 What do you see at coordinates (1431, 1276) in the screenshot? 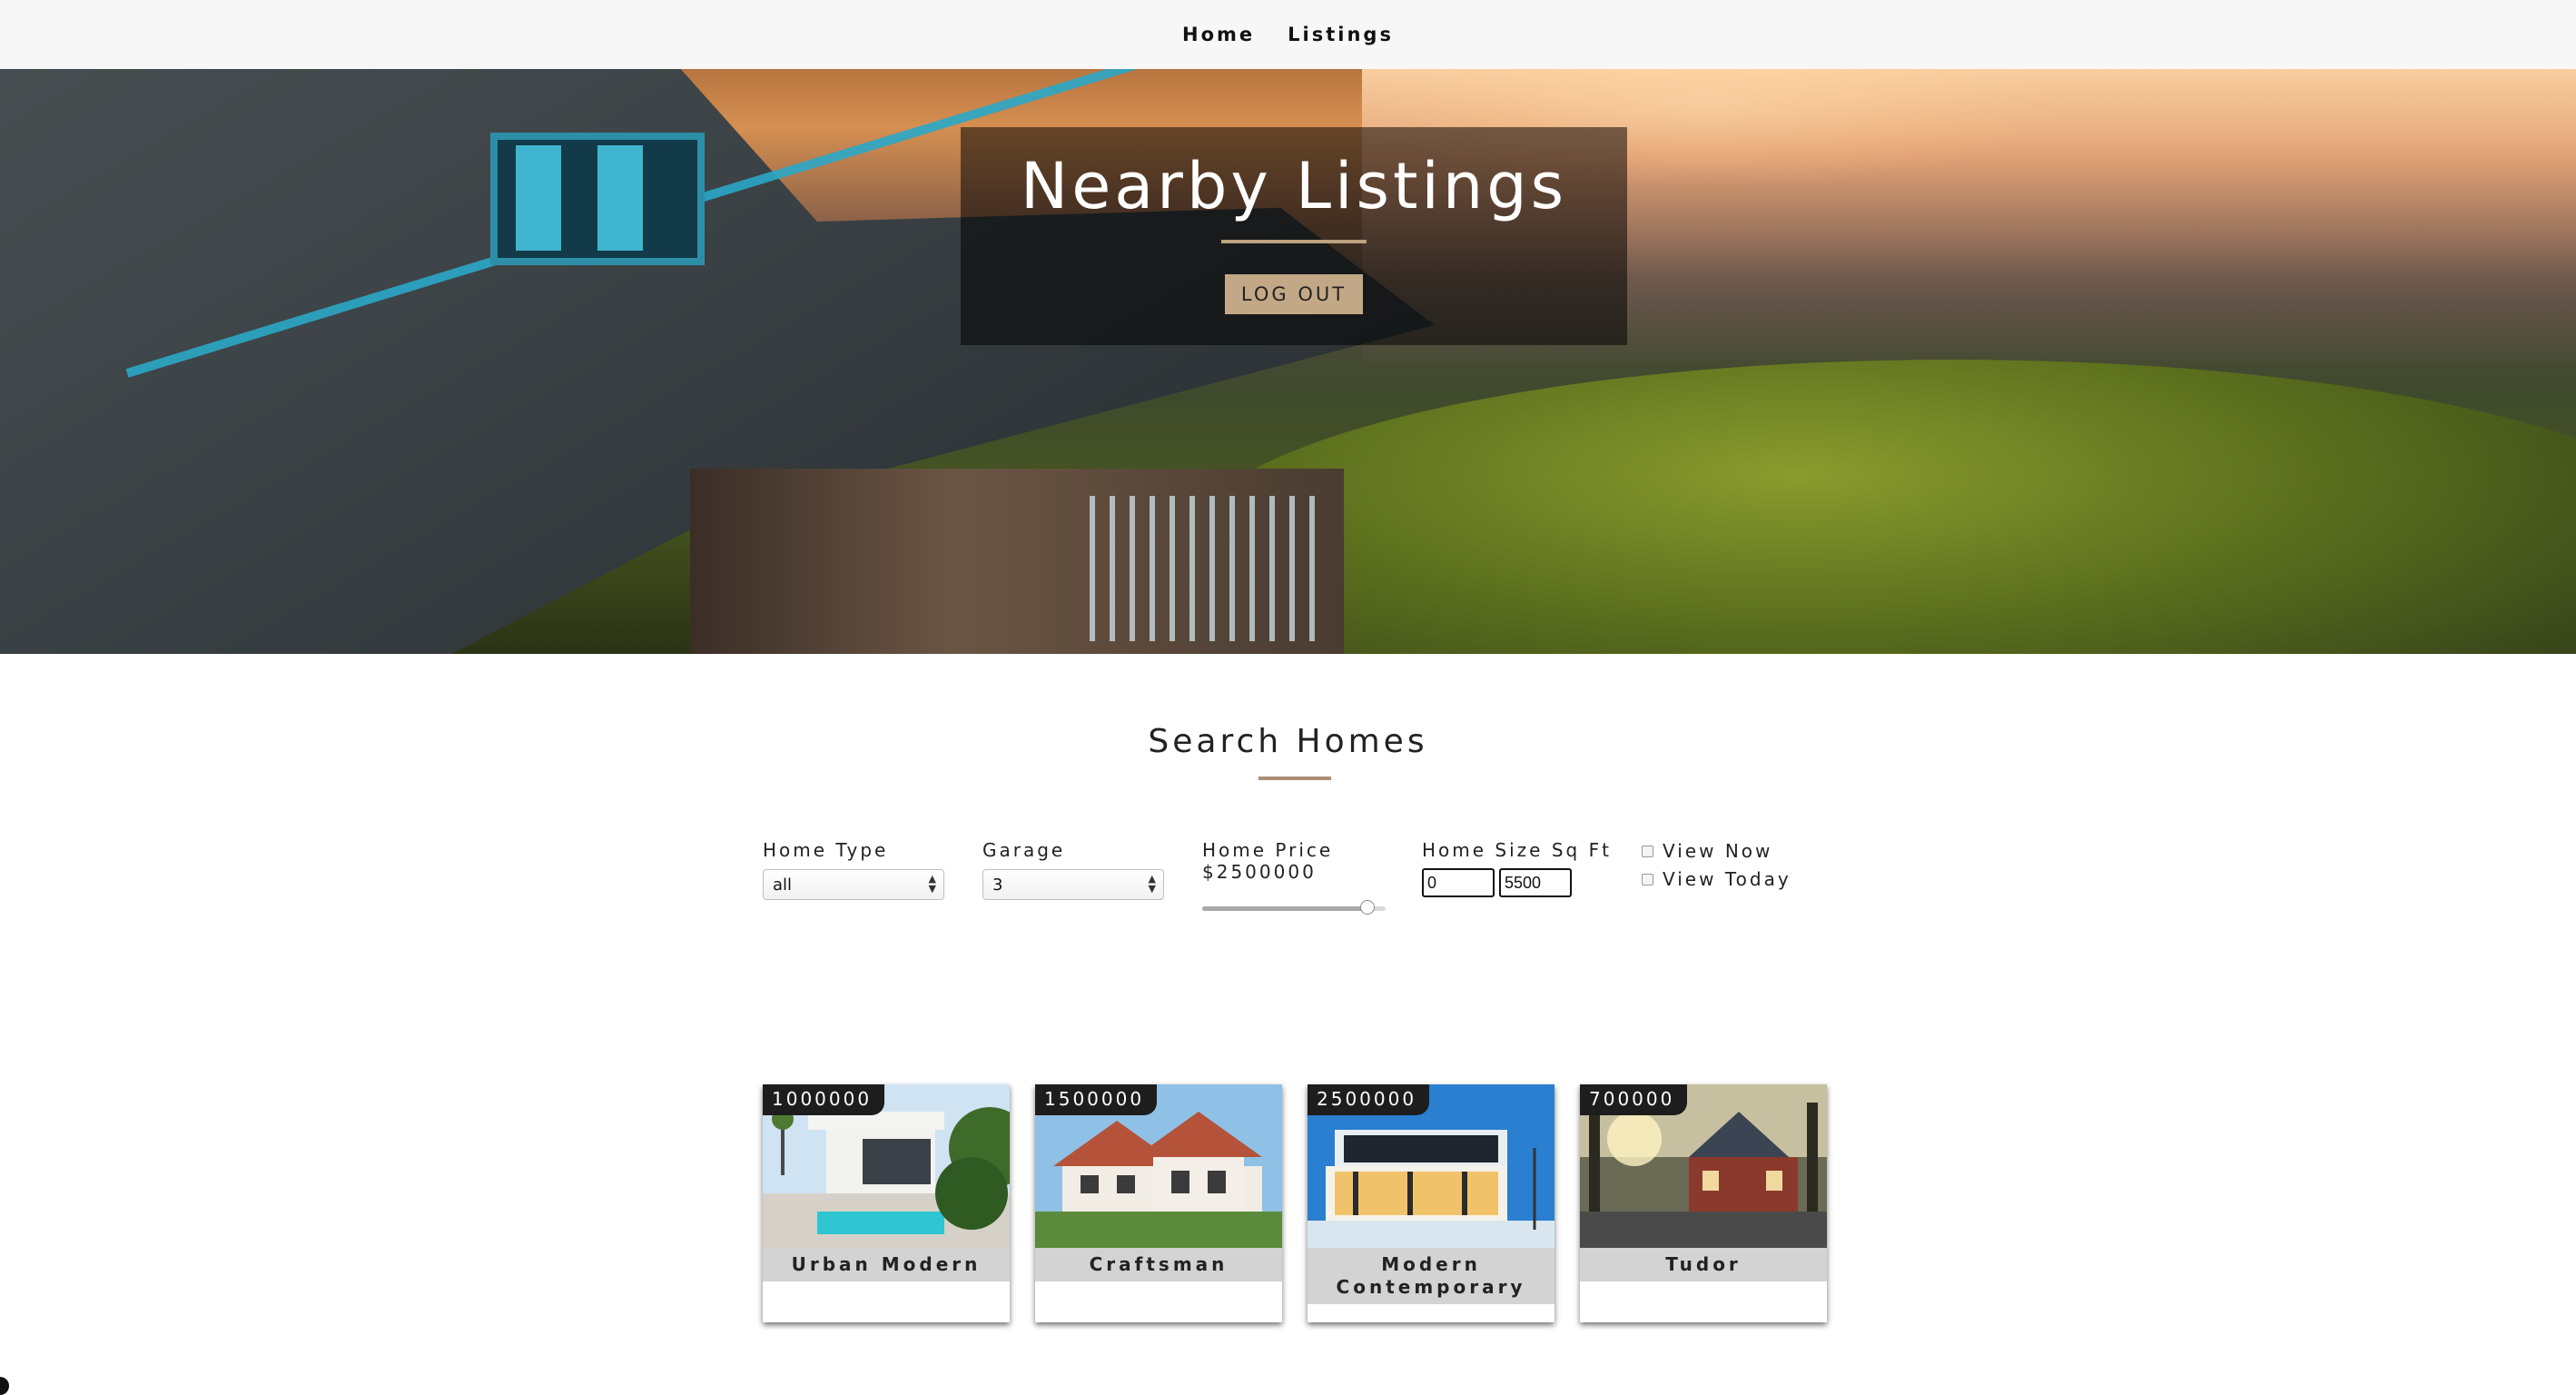
I see `listing-name: Modern Contemporary` at bounding box center [1431, 1276].